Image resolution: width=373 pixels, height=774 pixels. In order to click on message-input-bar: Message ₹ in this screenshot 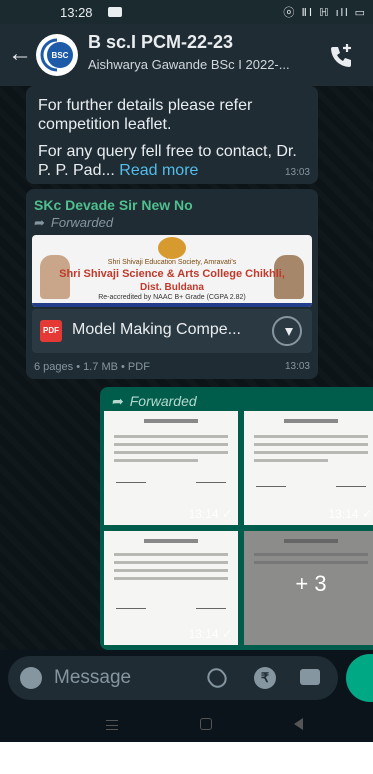, I will do `click(186, 678)`.